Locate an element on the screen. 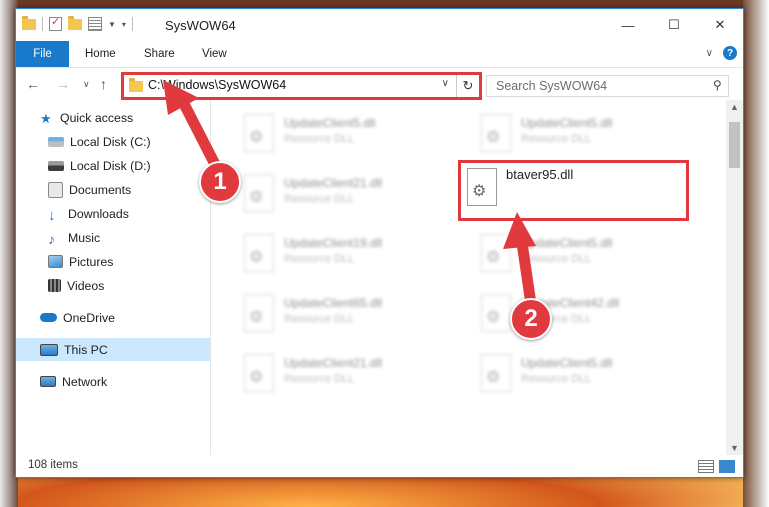  step-1-badge: 1 is located at coordinates (220, 182).